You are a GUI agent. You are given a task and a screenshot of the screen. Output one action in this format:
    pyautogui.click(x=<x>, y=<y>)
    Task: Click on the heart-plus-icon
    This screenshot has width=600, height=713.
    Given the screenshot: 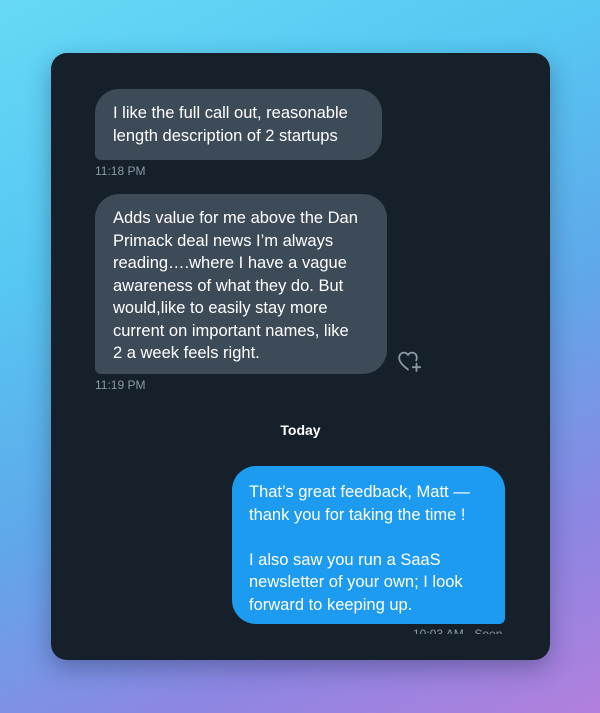 What is the action you would take?
    pyautogui.click(x=410, y=361)
    